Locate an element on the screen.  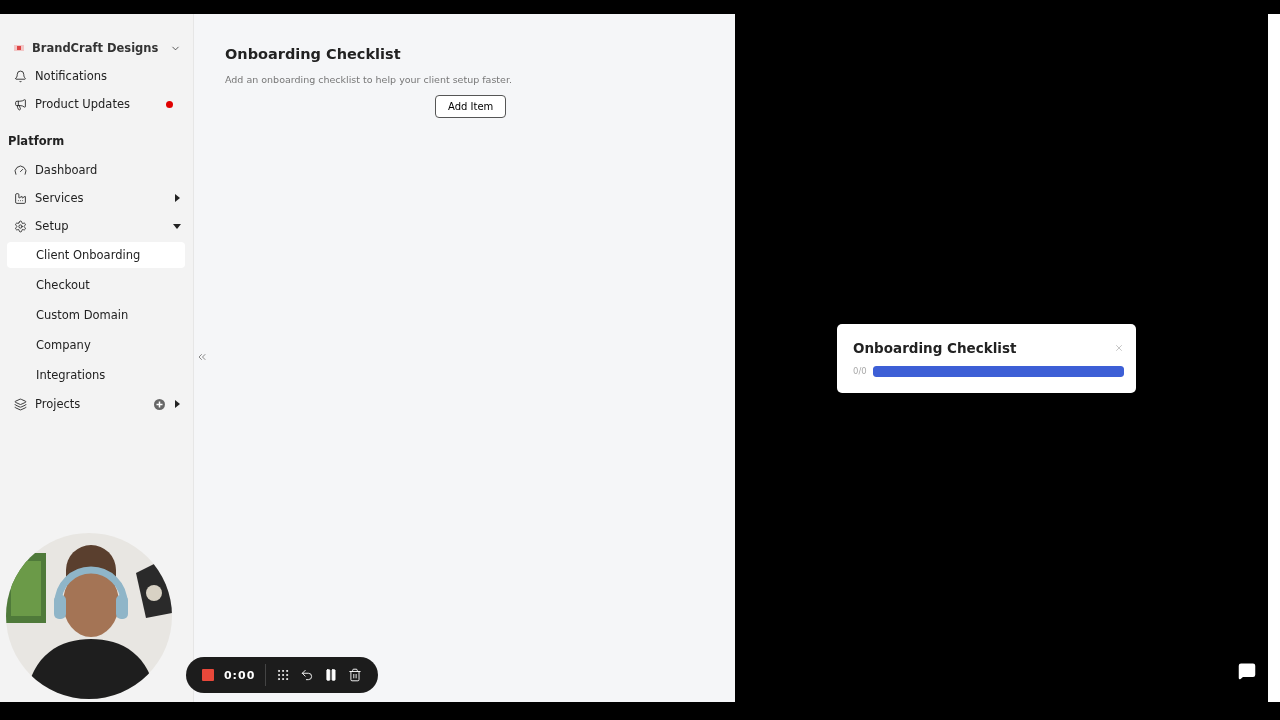
sidebar-item: Product Updates is located at coordinates (96, 104).